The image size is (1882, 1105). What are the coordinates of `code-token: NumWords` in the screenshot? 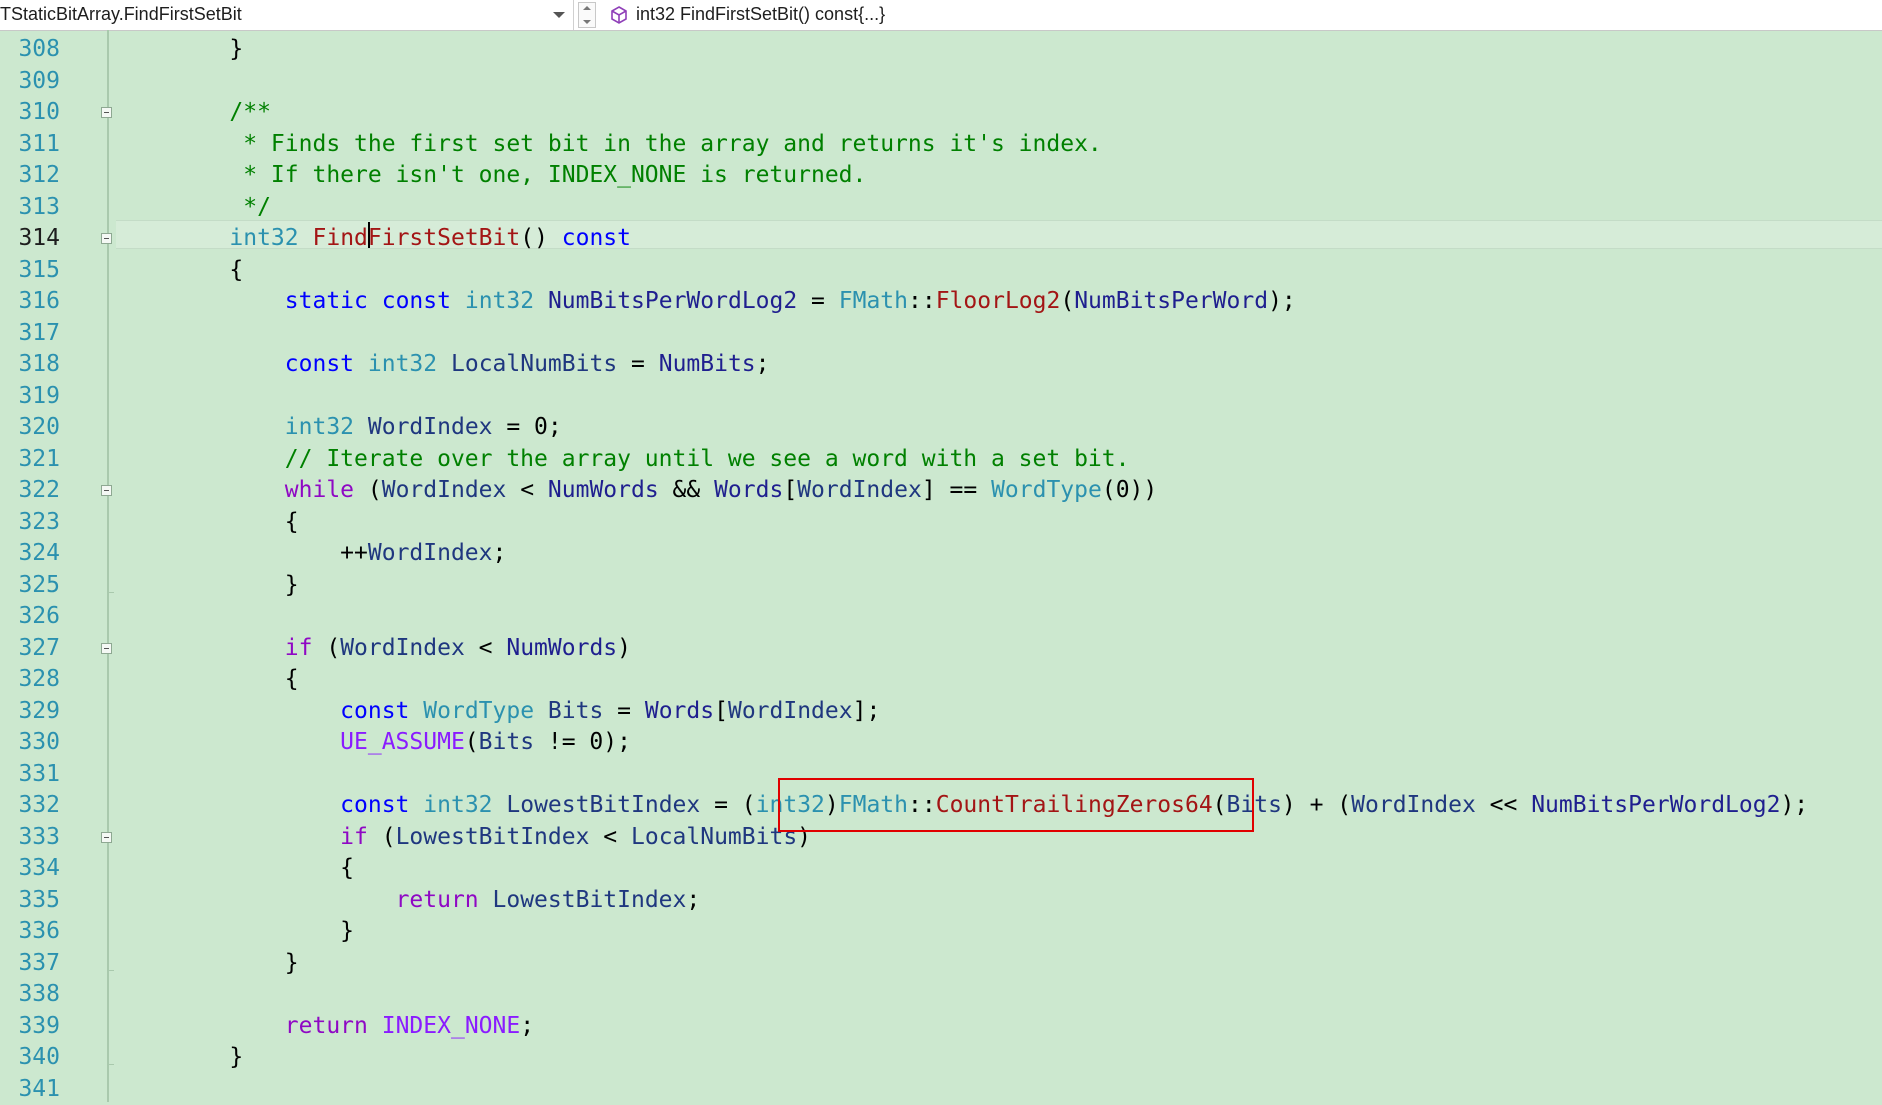 It's located at (603, 490).